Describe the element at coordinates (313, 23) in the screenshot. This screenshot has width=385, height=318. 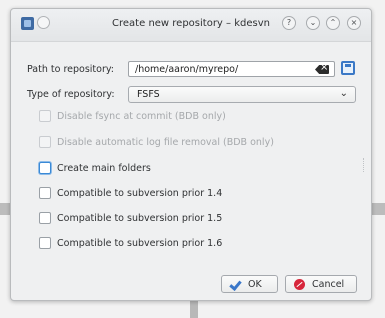
I see `minimize-icon: ⌄` at that location.